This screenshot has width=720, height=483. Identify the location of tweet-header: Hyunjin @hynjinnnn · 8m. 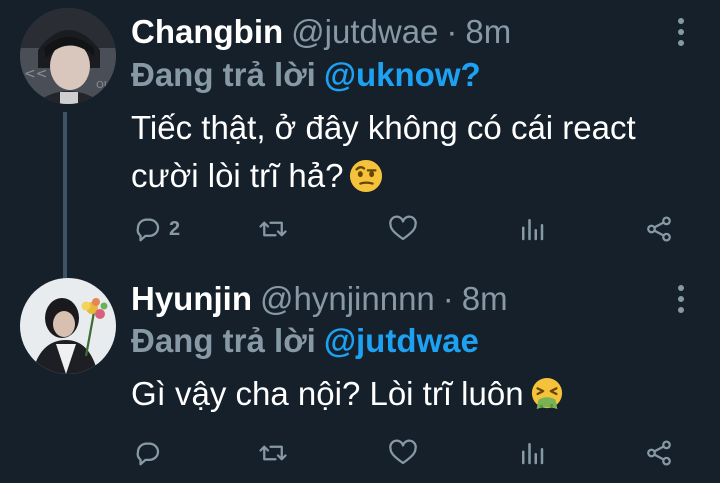
(319, 299).